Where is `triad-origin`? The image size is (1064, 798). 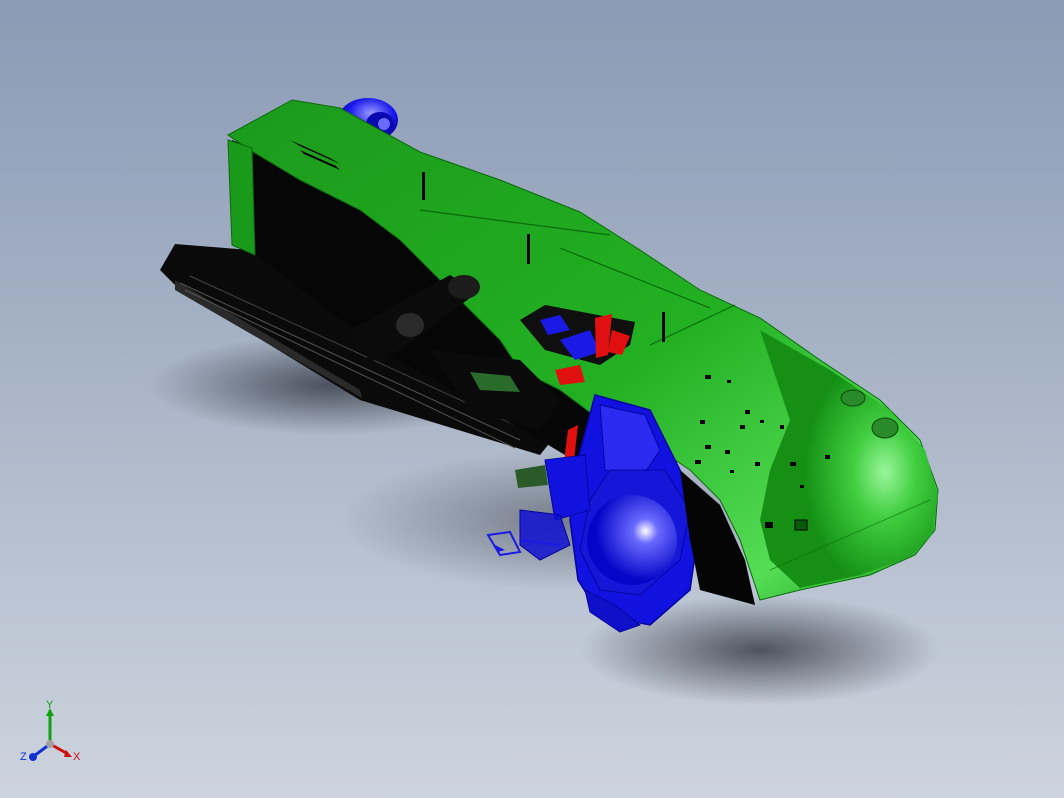 triad-origin is located at coordinates (50, 744).